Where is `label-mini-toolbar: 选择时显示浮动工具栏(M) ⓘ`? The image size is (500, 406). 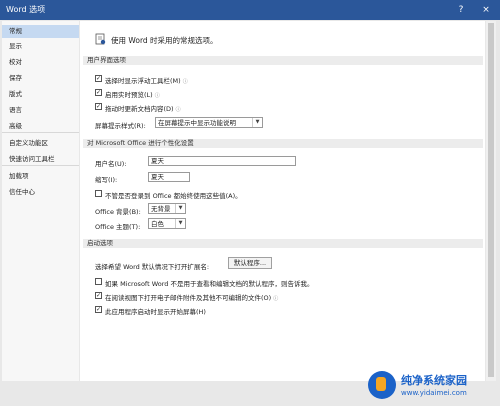 label-mini-toolbar: 选择时显示浮动工具栏(M) ⓘ is located at coordinates (146, 81).